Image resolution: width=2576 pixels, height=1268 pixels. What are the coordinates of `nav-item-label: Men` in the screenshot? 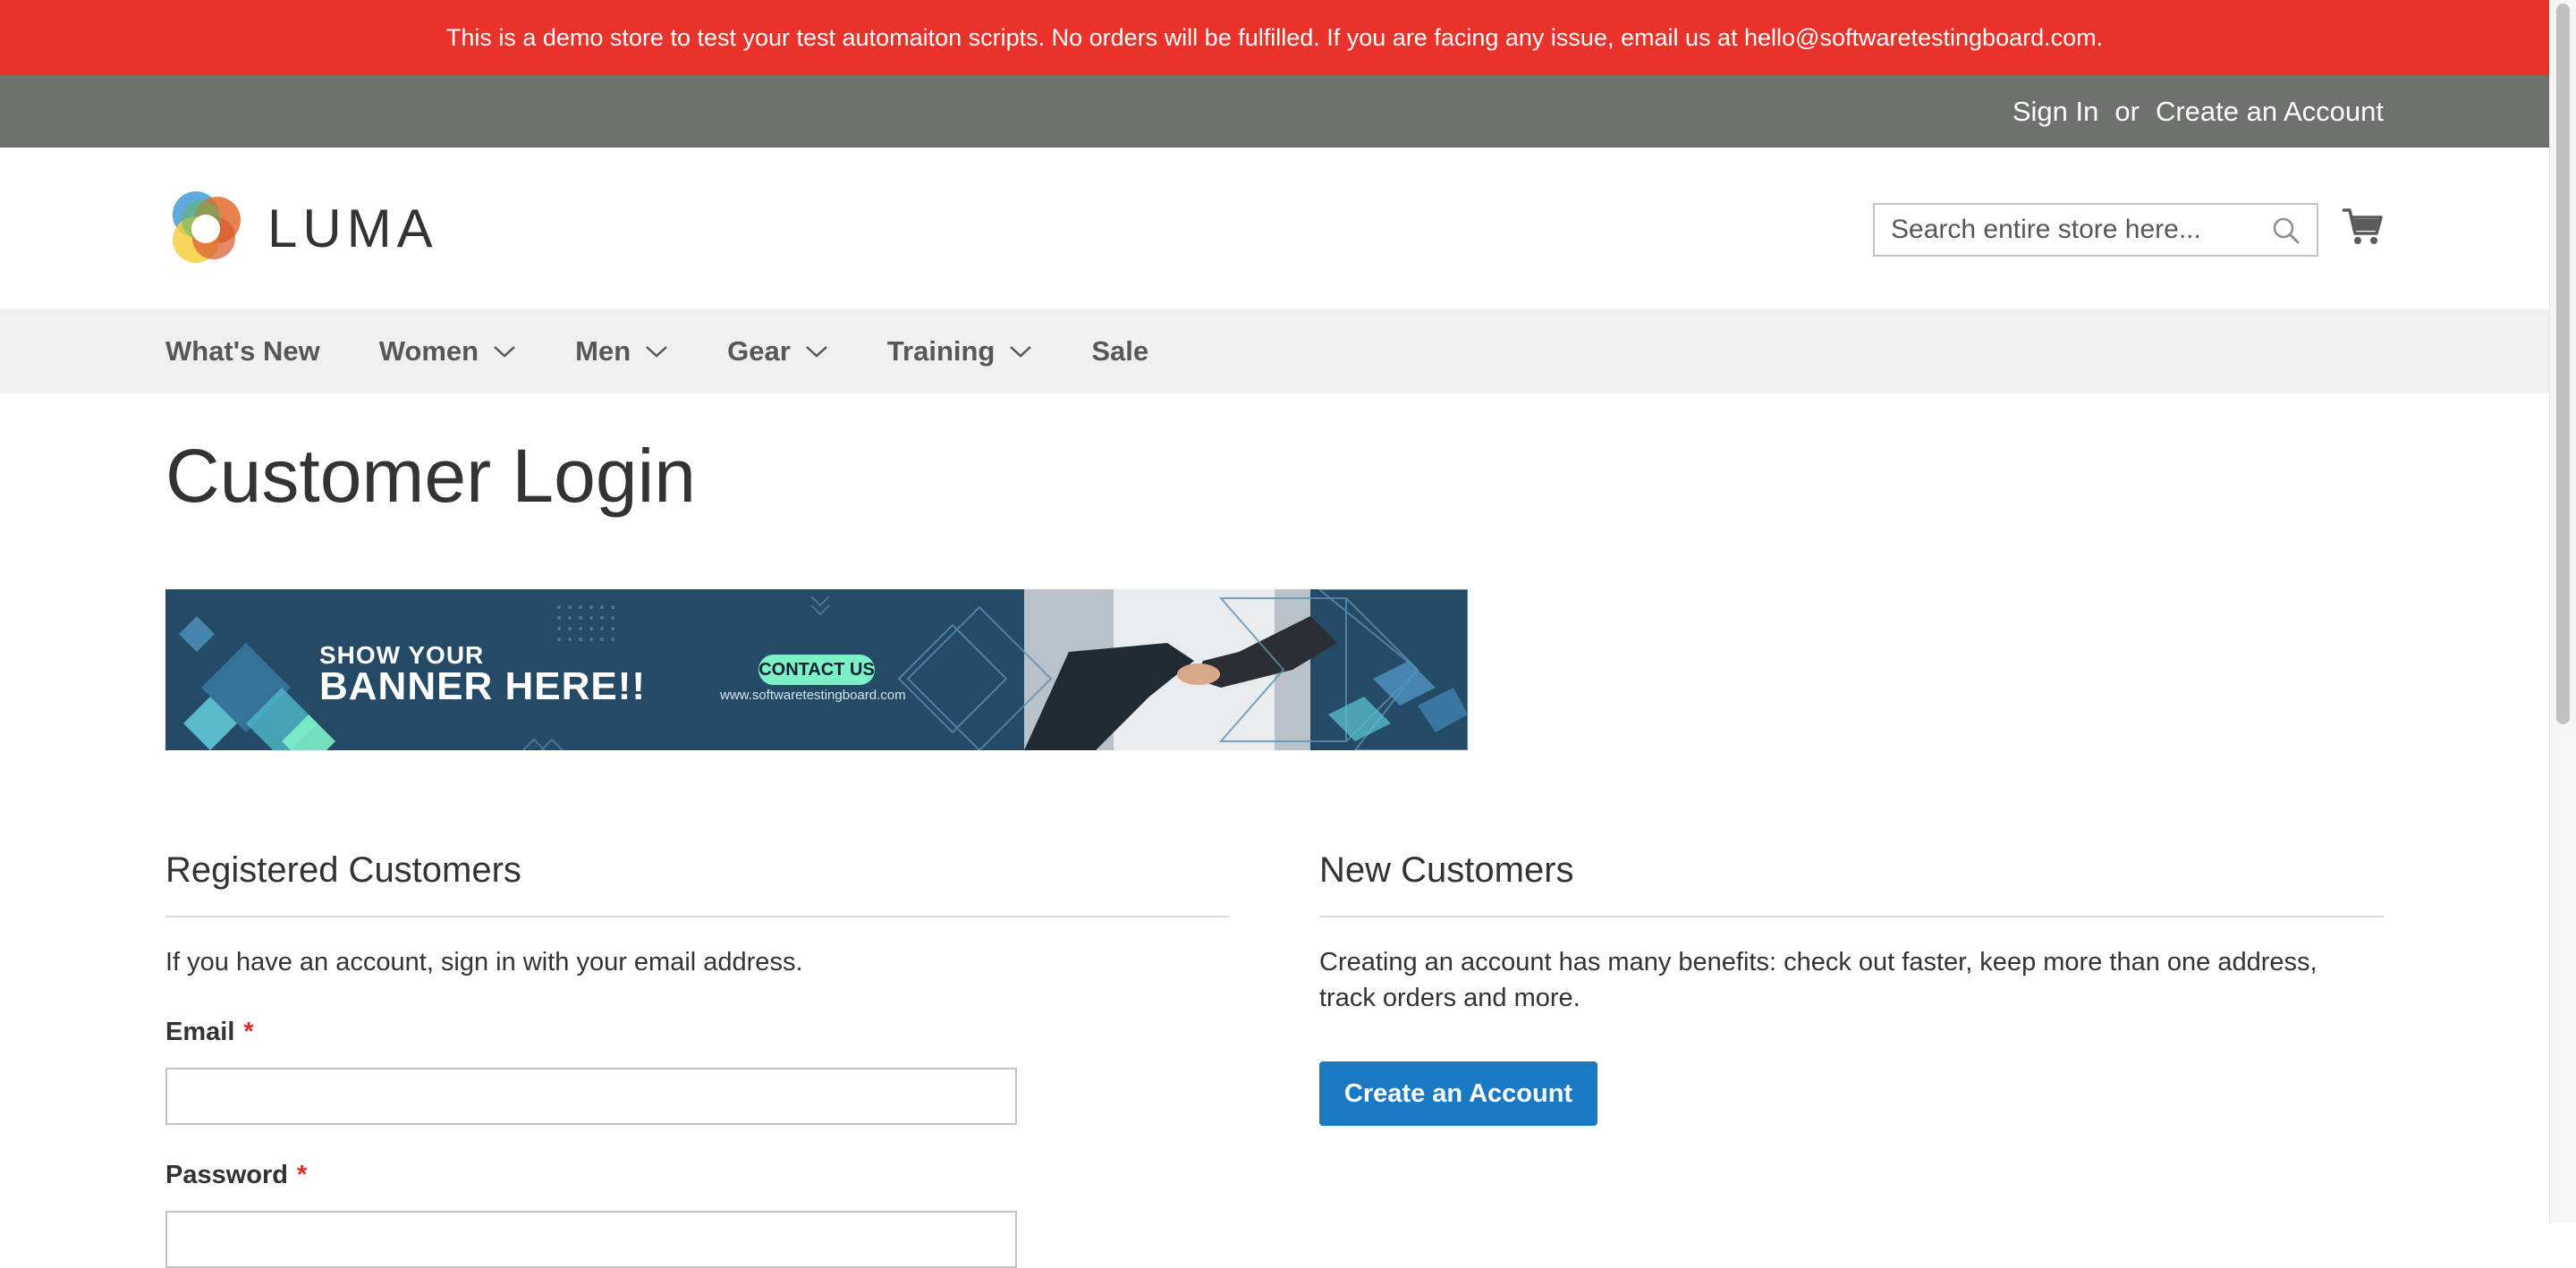 It's located at (603, 350).